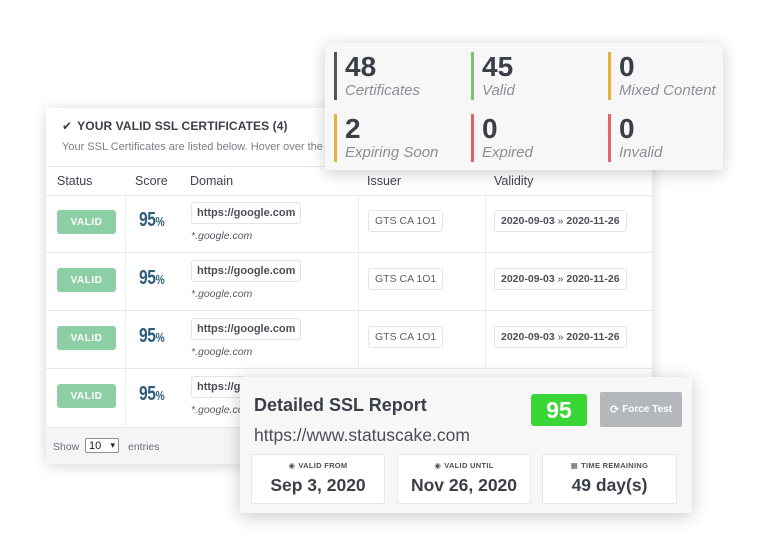 This screenshot has height=556, width=768. Describe the element at coordinates (67, 126) in the screenshot. I see `checkmark-icon: ✔` at that location.